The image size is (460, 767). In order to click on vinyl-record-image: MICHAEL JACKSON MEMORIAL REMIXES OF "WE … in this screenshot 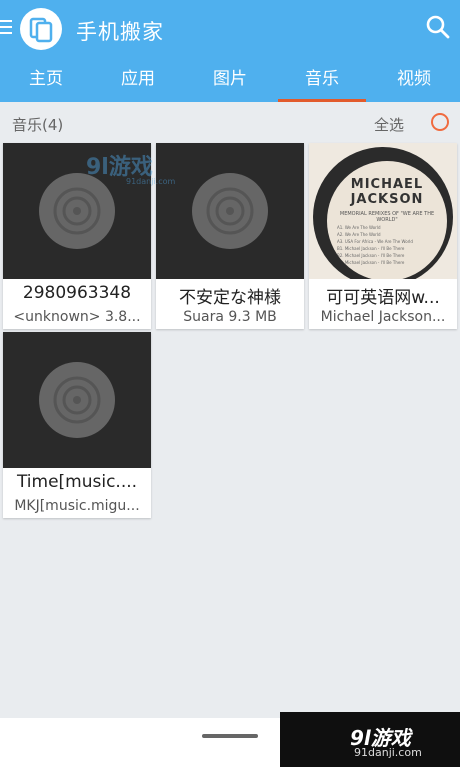, I will do `click(383, 213)`.